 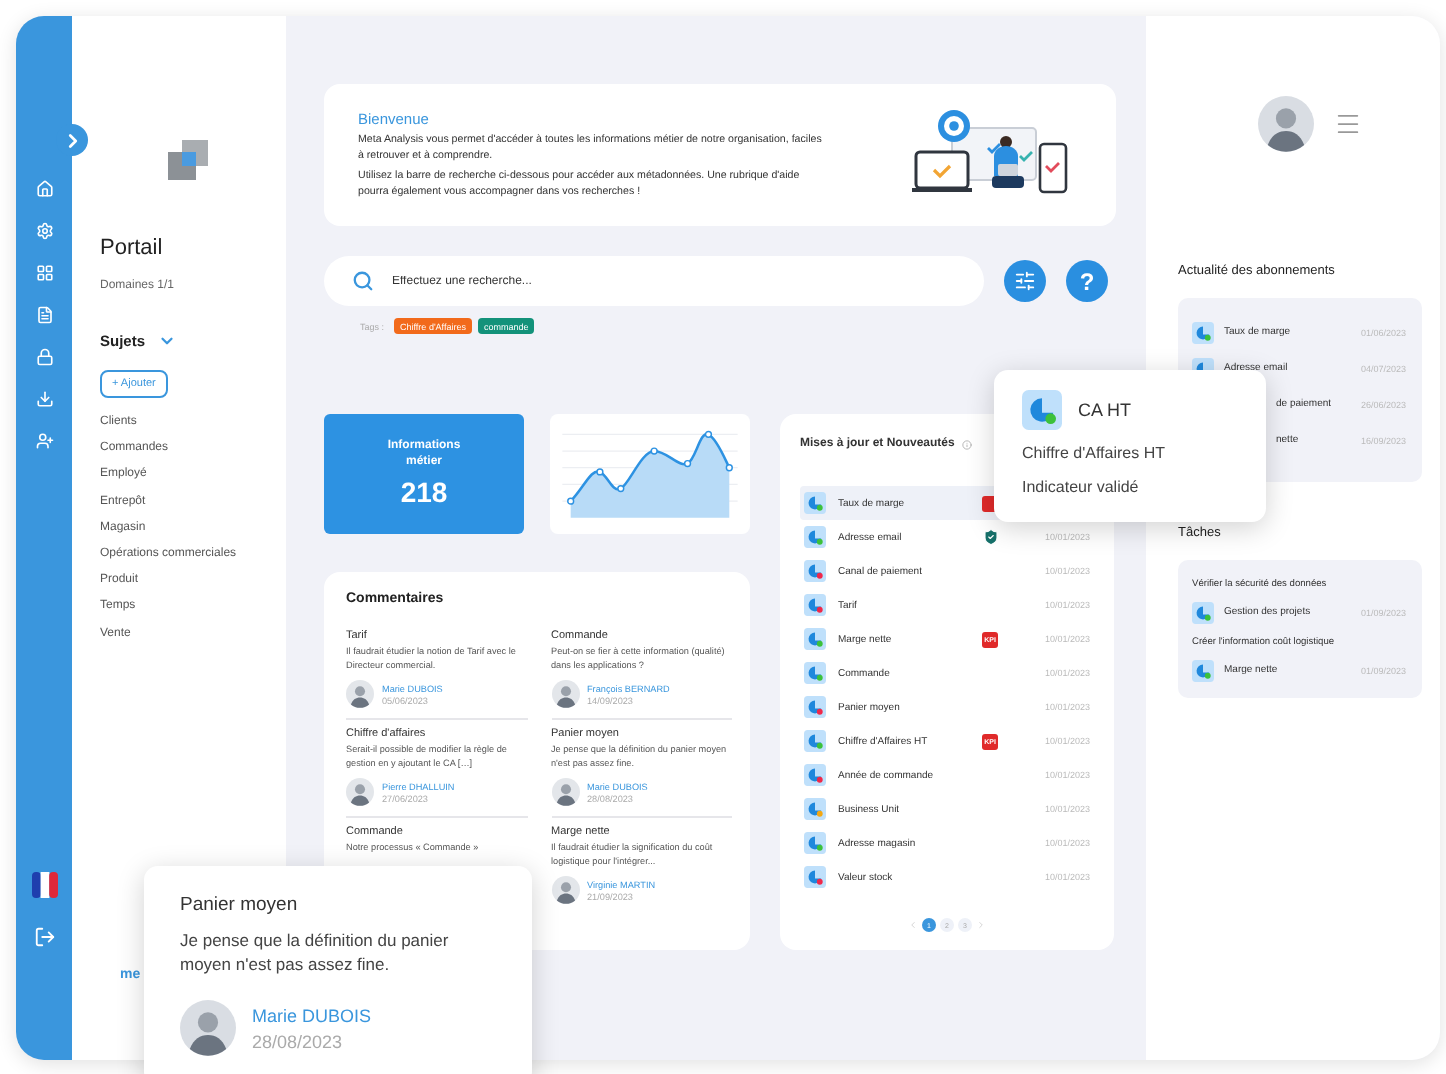 I want to click on lock-icon, so click(x=44, y=357).